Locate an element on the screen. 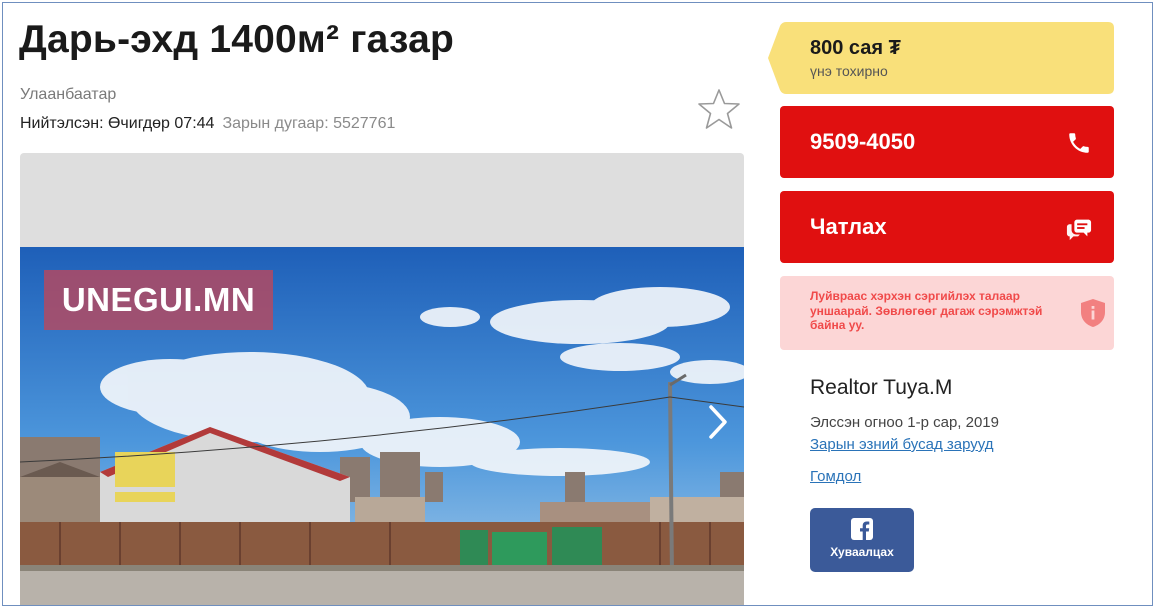 Image resolution: width=1155 pixels, height=608 pixels. facebook-share-button: Хуваалцах is located at coordinates (862, 540).